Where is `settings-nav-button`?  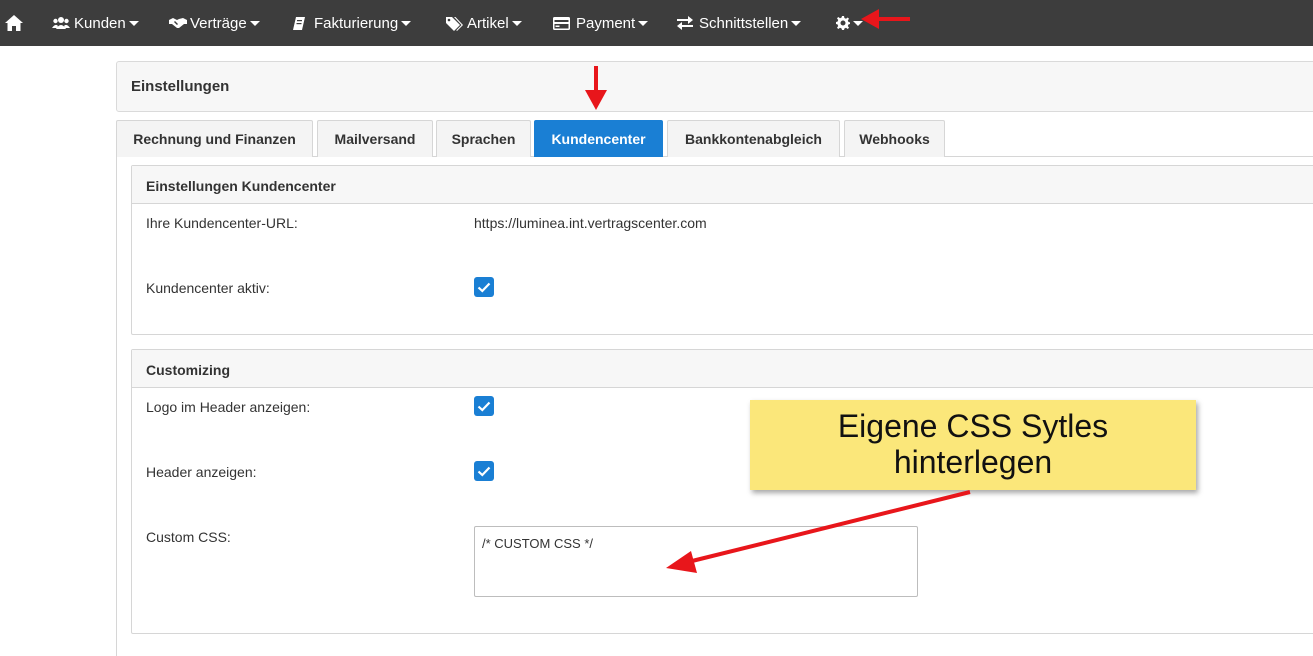 settings-nav-button is located at coordinates (849, 23).